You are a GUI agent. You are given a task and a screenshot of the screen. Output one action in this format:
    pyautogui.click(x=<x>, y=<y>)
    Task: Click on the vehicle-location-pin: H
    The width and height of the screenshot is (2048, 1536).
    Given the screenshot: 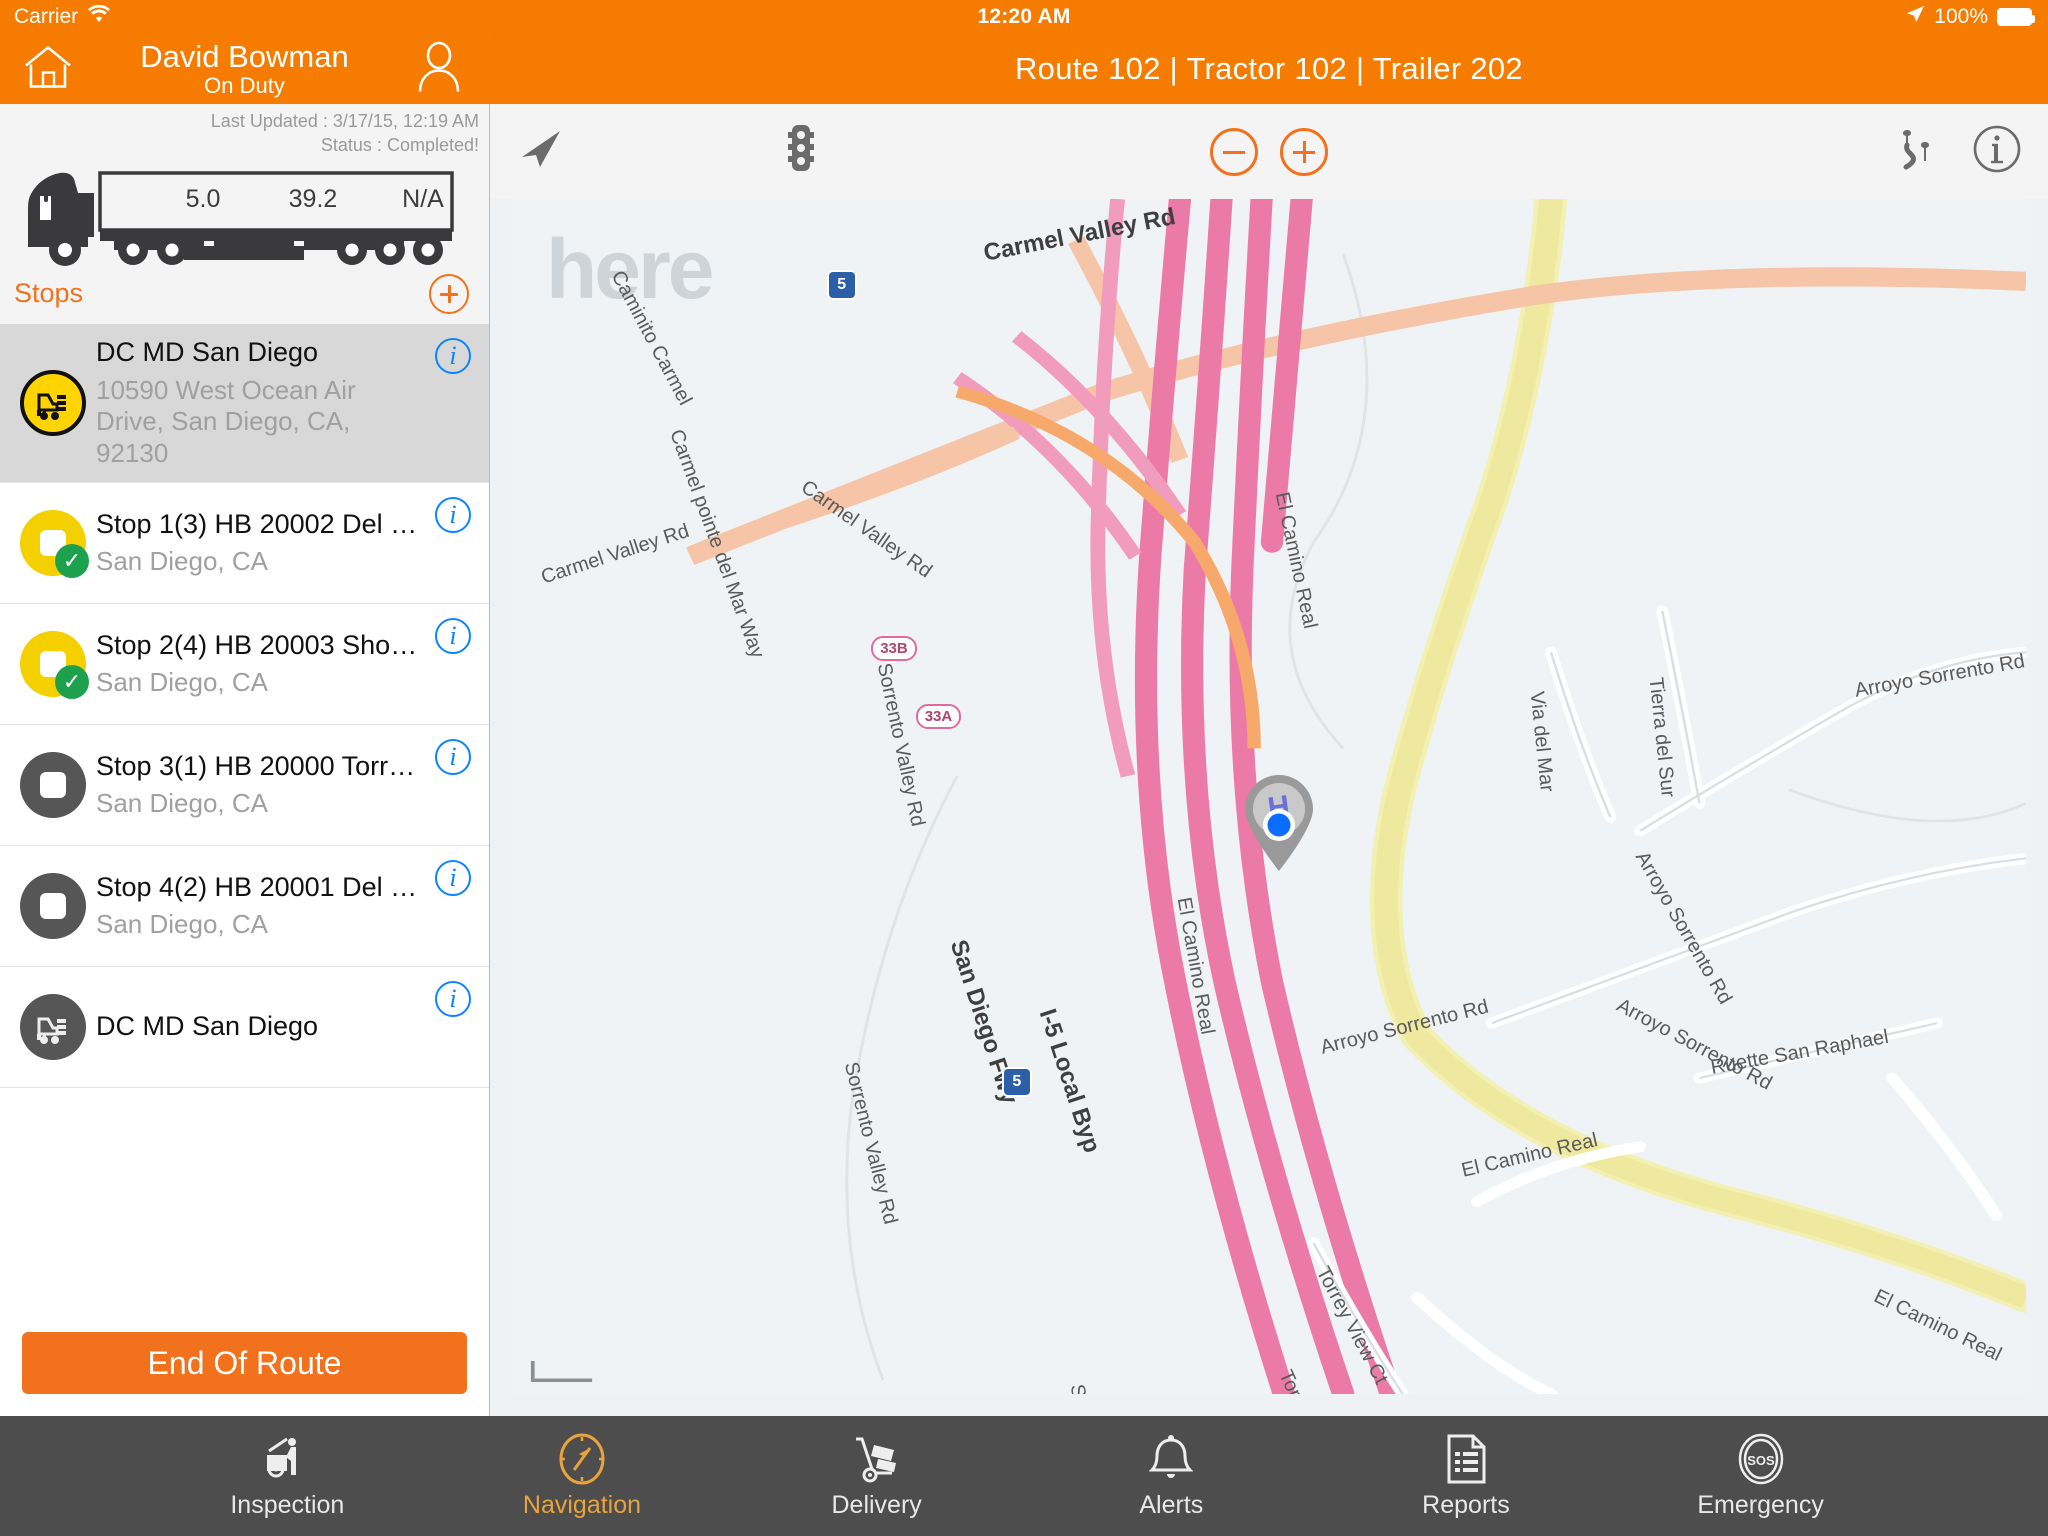 What is the action you would take?
    pyautogui.click(x=1279, y=825)
    